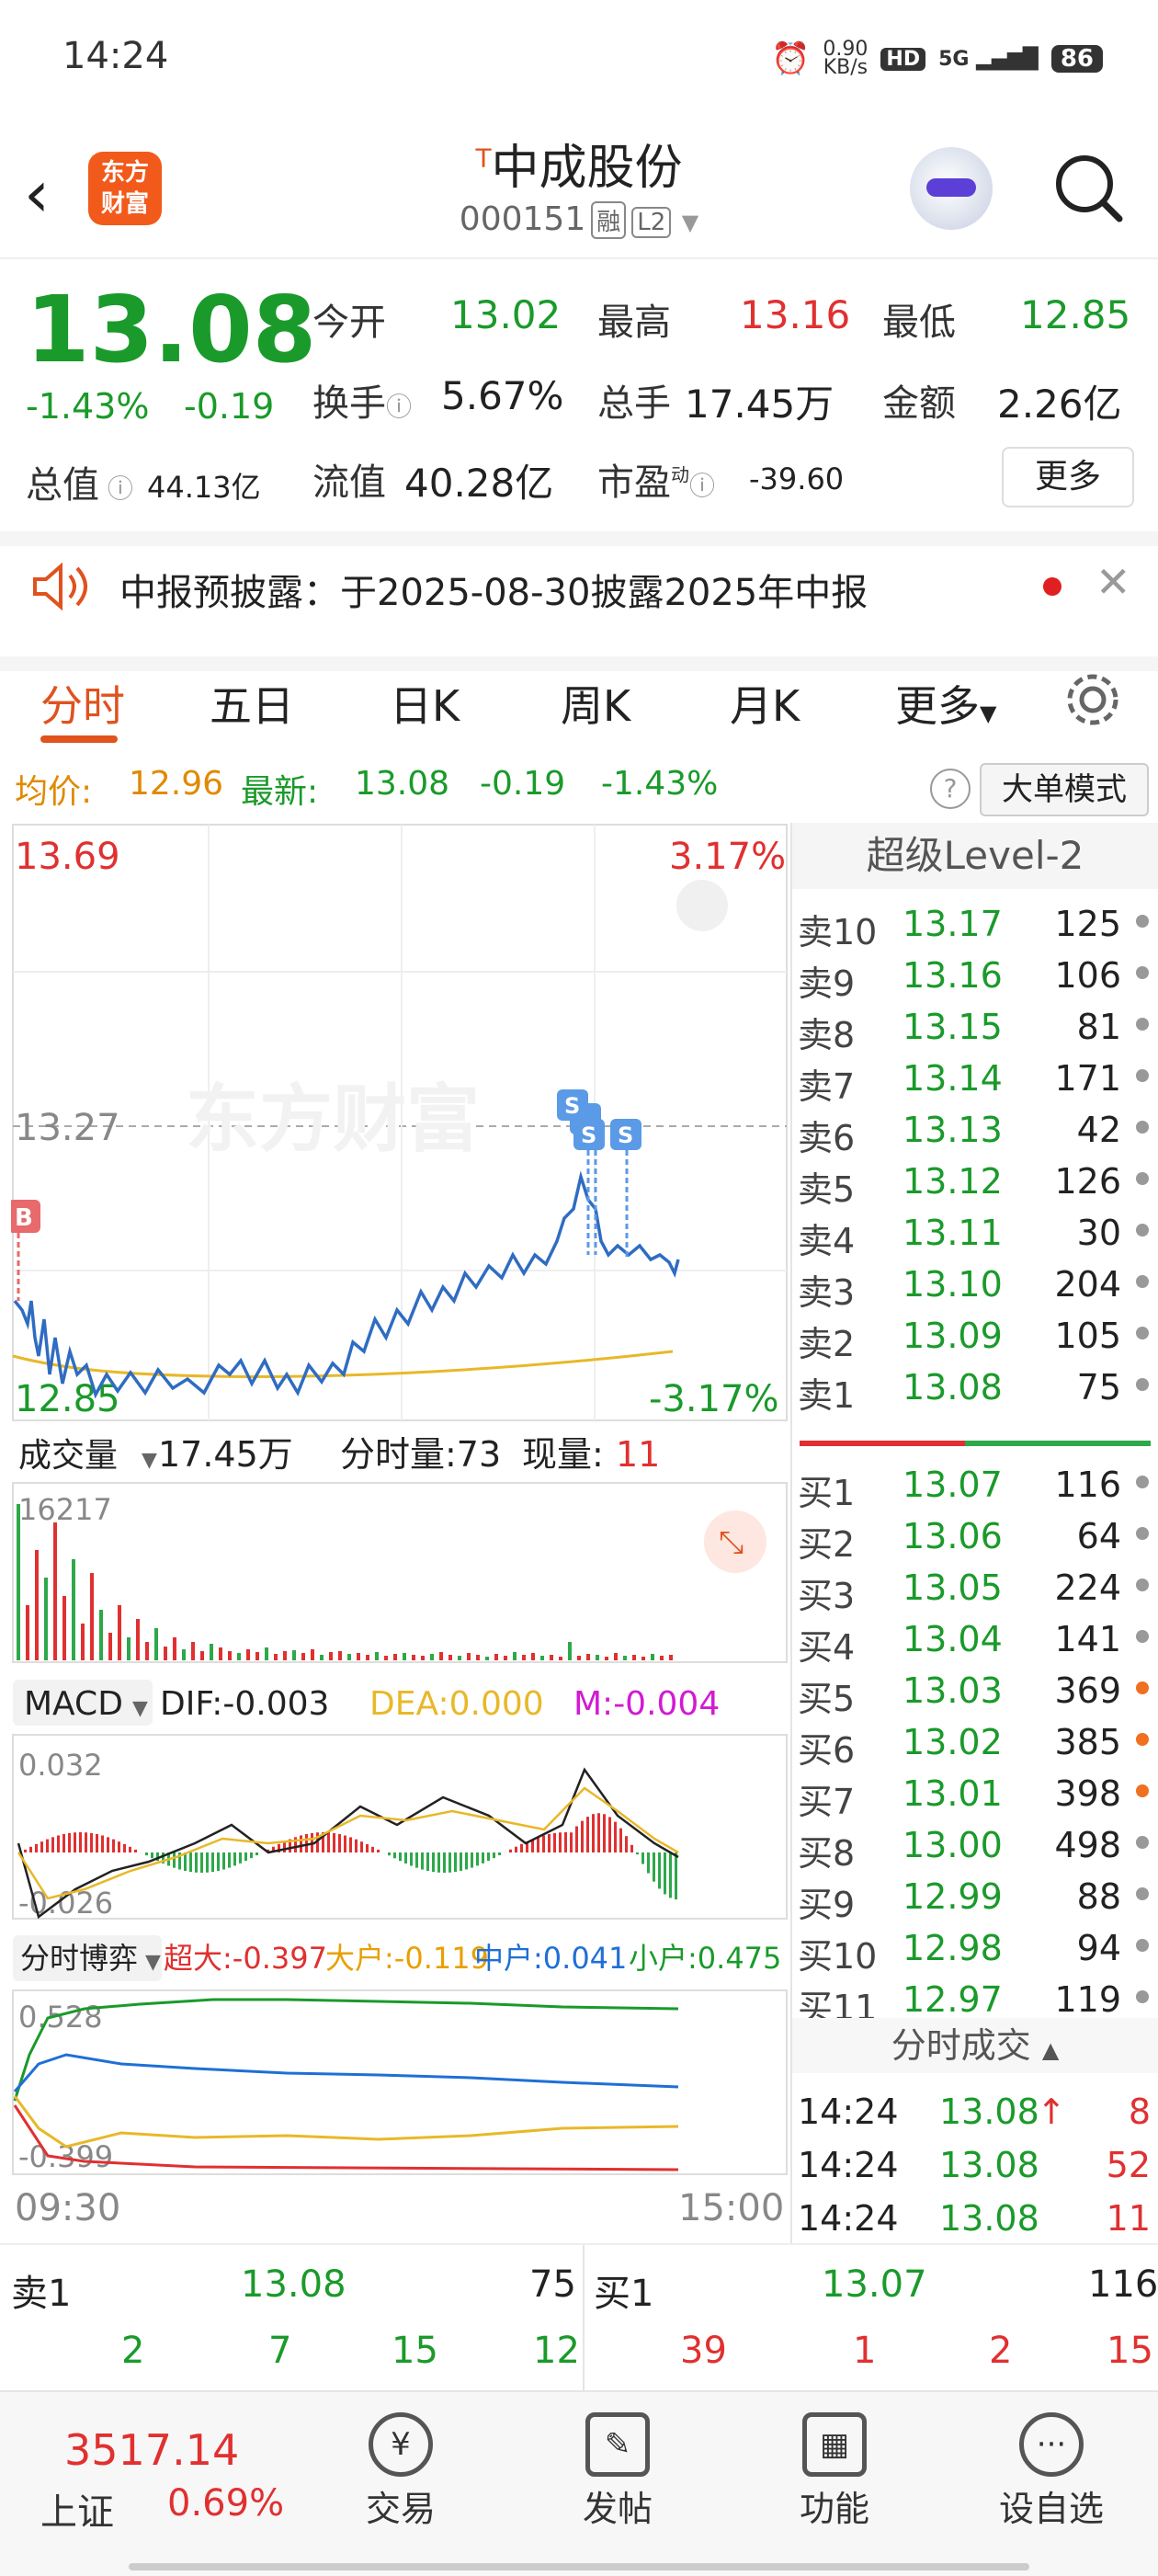 This screenshot has width=1158, height=2576. I want to click on order-volume: 30, so click(1099, 1233).